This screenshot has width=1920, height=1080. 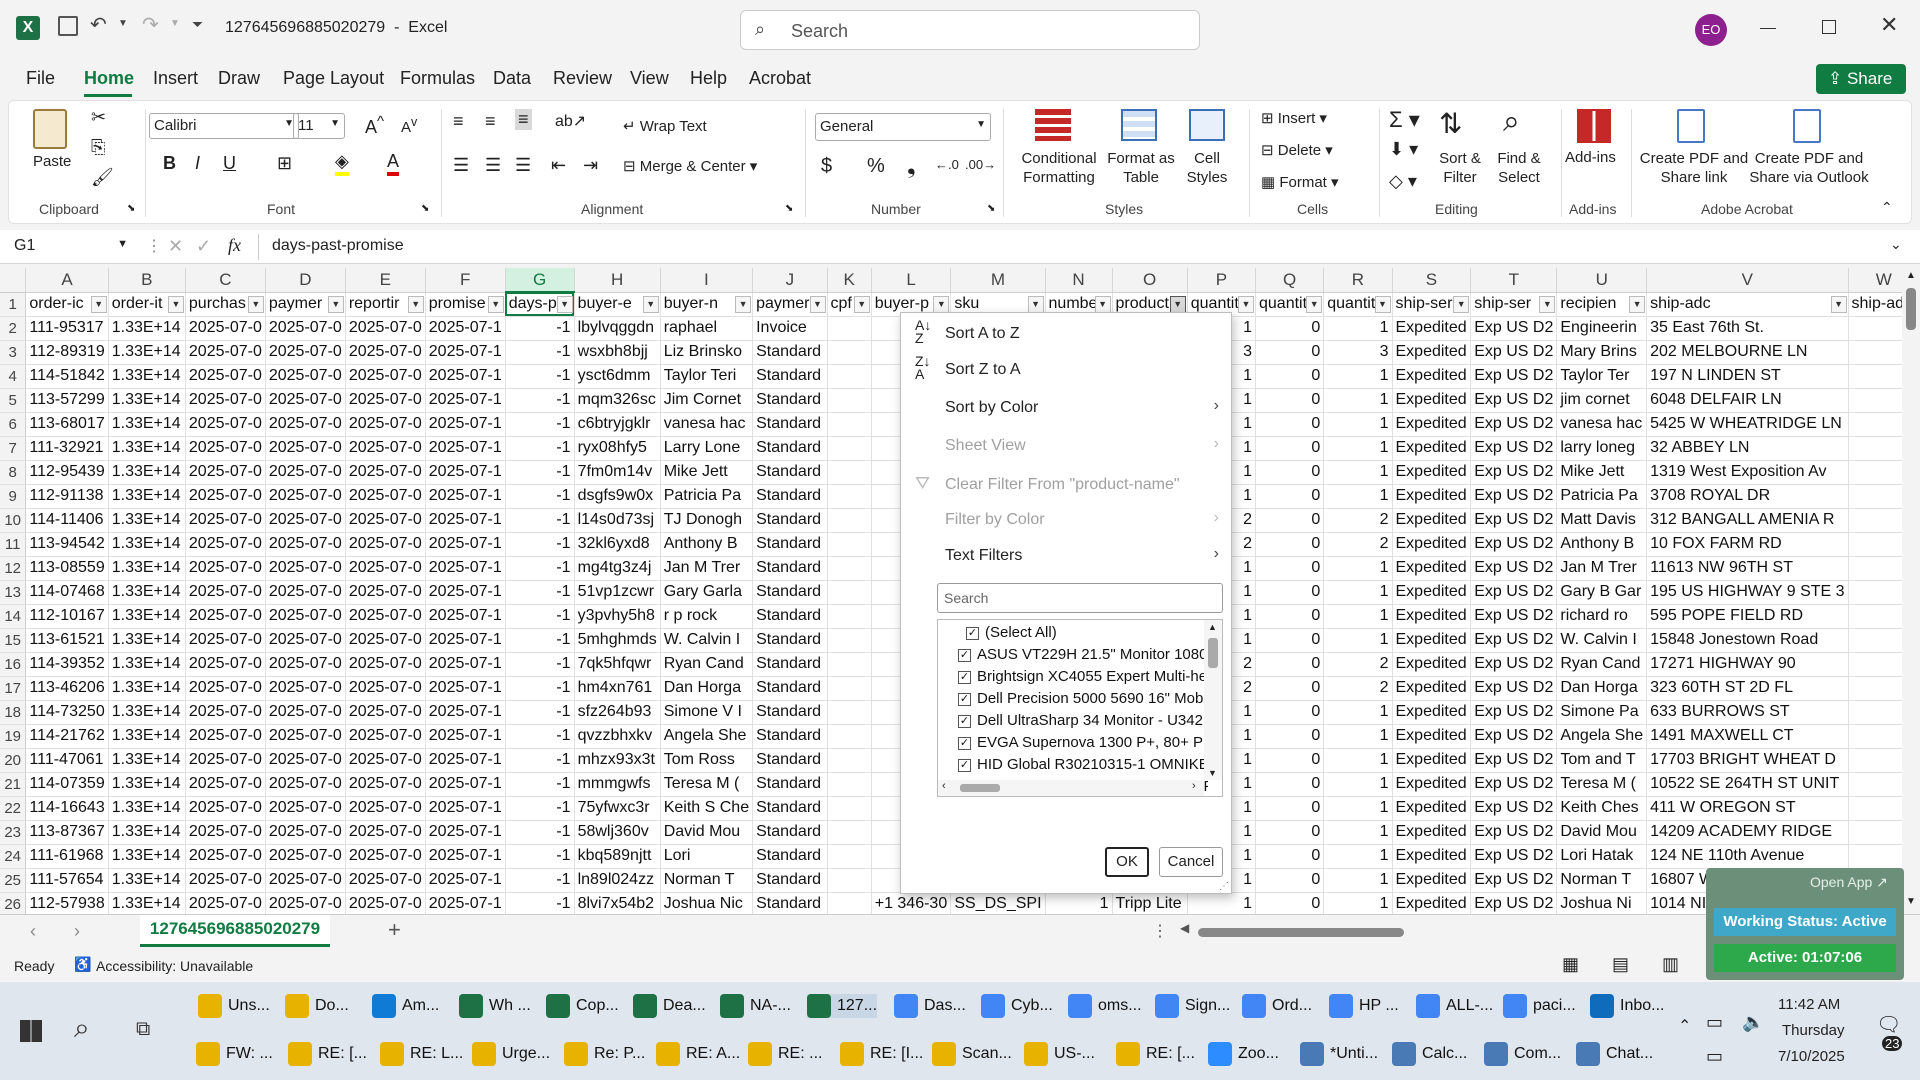 What do you see at coordinates (1358, 544) in the screenshot?
I see `cell: 2` at bounding box center [1358, 544].